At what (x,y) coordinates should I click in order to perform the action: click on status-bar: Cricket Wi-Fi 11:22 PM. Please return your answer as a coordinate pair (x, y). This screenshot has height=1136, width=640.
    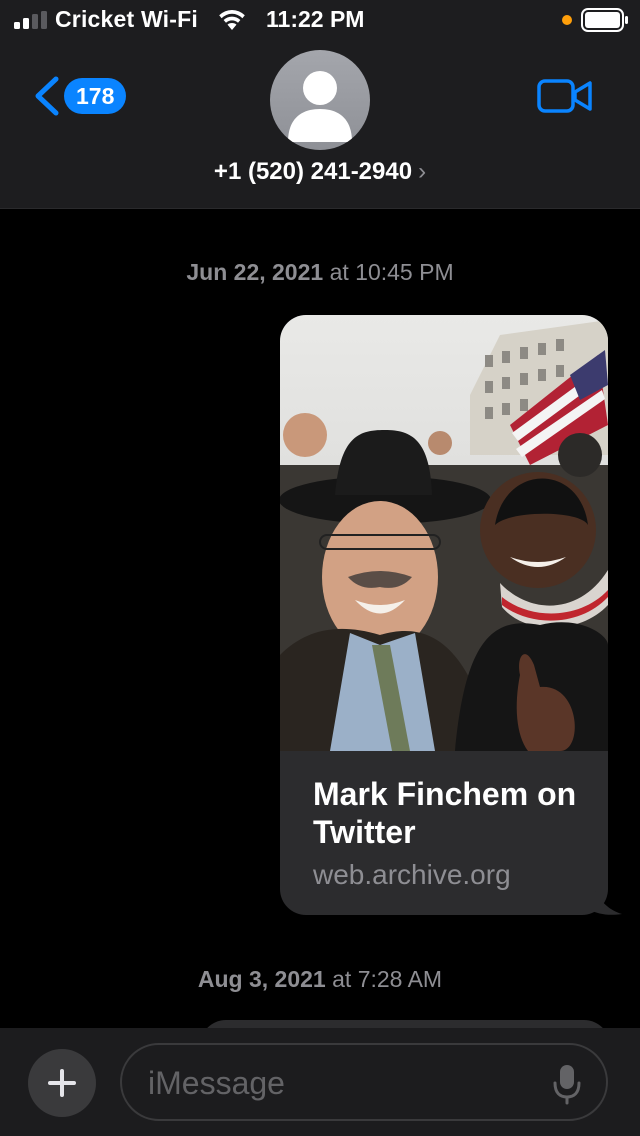
    Looking at the image, I should click on (320, 20).